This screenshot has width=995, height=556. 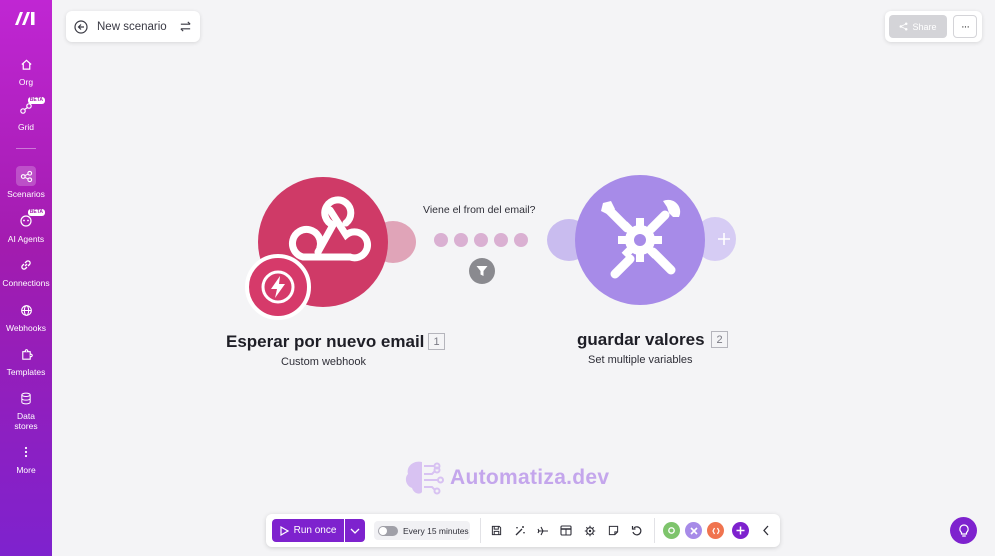 What do you see at coordinates (26, 409) in the screenshot?
I see `sidebar-item-data-stores: Data stores` at bounding box center [26, 409].